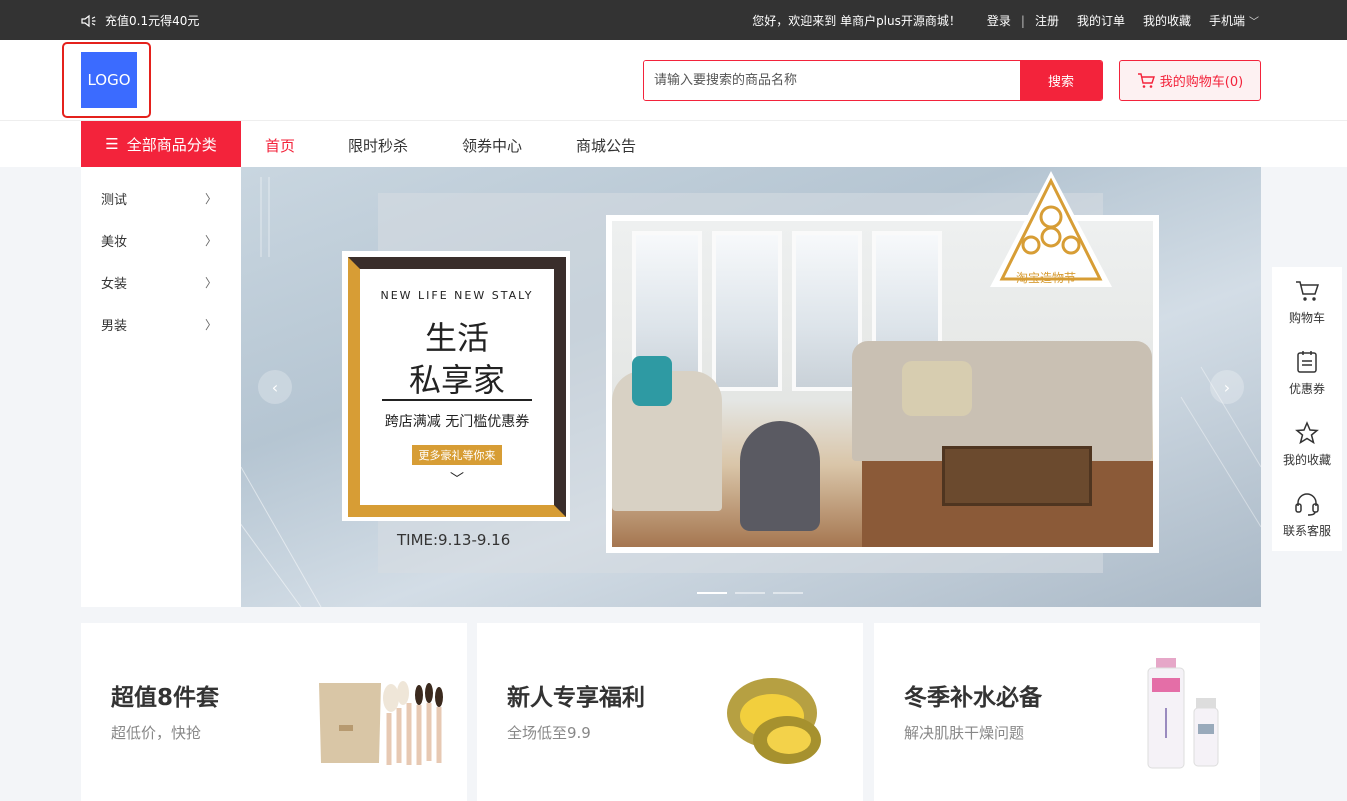 The image size is (1347, 801). Describe the element at coordinates (161, 324) in the screenshot. I see `category-item: 男装 〉` at that location.